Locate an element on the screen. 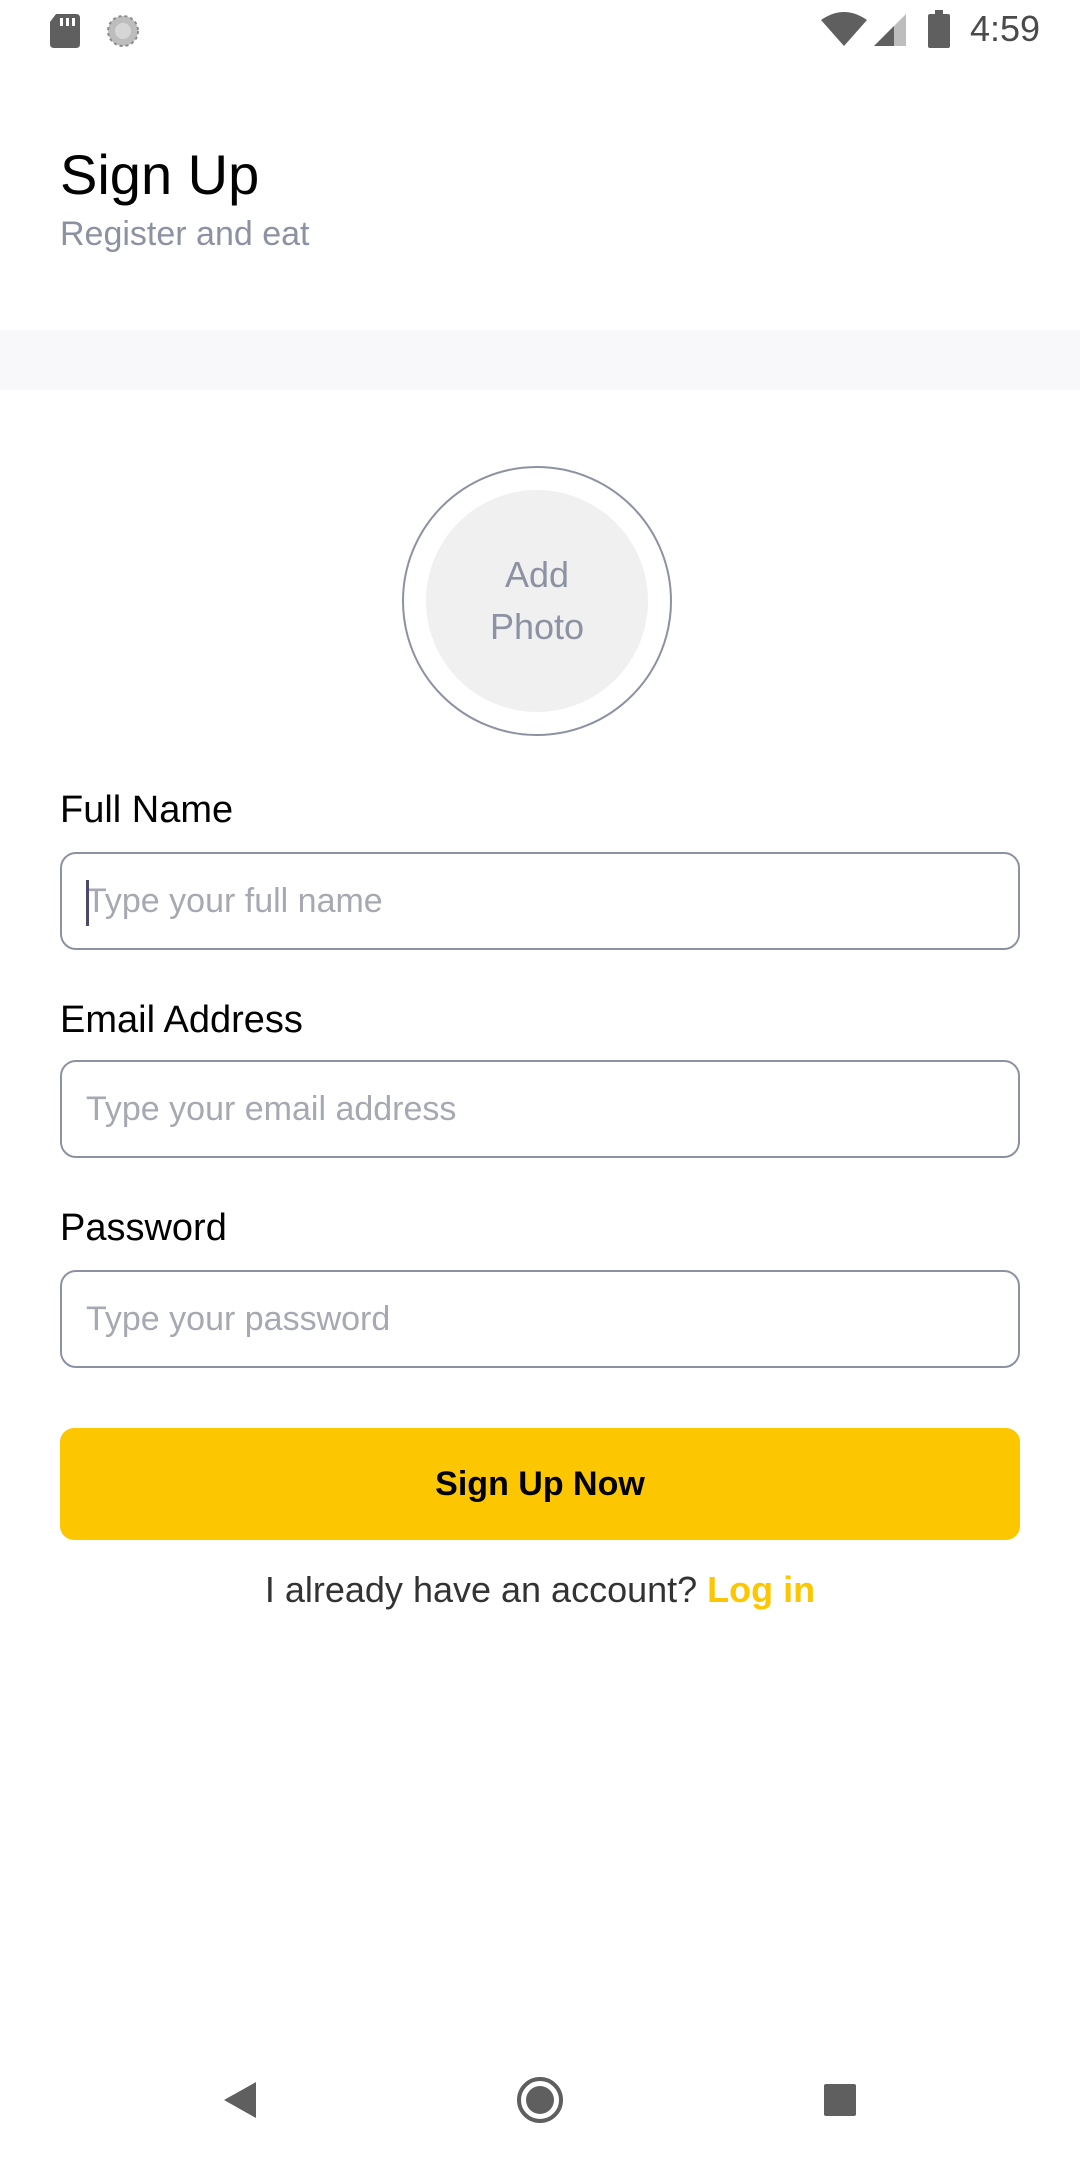  text-cursor is located at coordinates (87, 903).